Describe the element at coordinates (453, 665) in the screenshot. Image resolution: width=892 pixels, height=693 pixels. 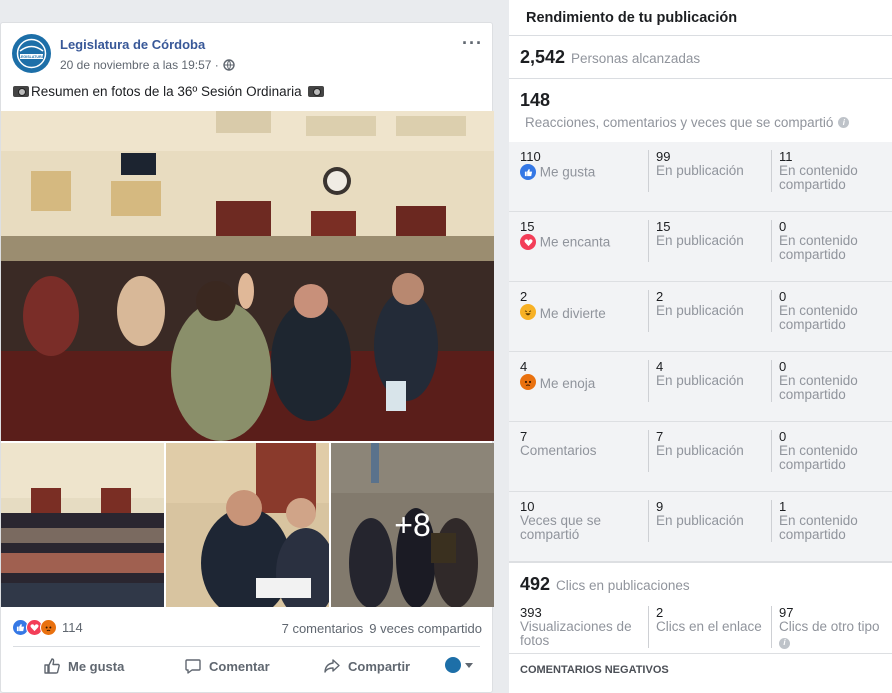
I see `page-avatar-small-icon` at that location.